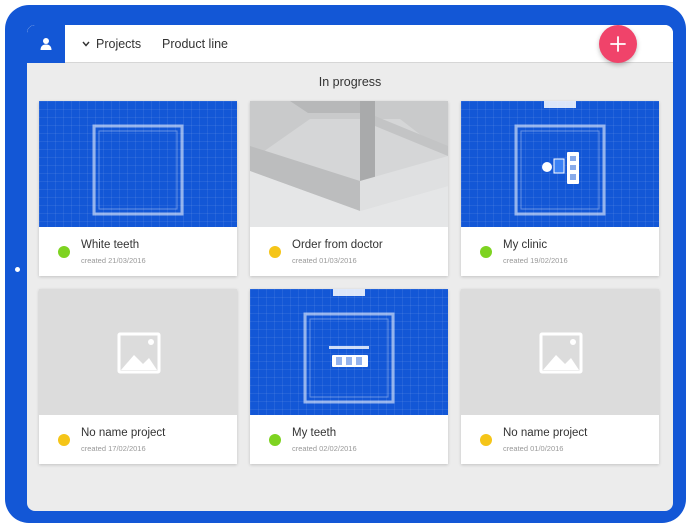 This screenshot has width=688, height=526. Describe the element at coordinates (525, 245) in the screenshot. I see `project-title: My clinic` at that location.